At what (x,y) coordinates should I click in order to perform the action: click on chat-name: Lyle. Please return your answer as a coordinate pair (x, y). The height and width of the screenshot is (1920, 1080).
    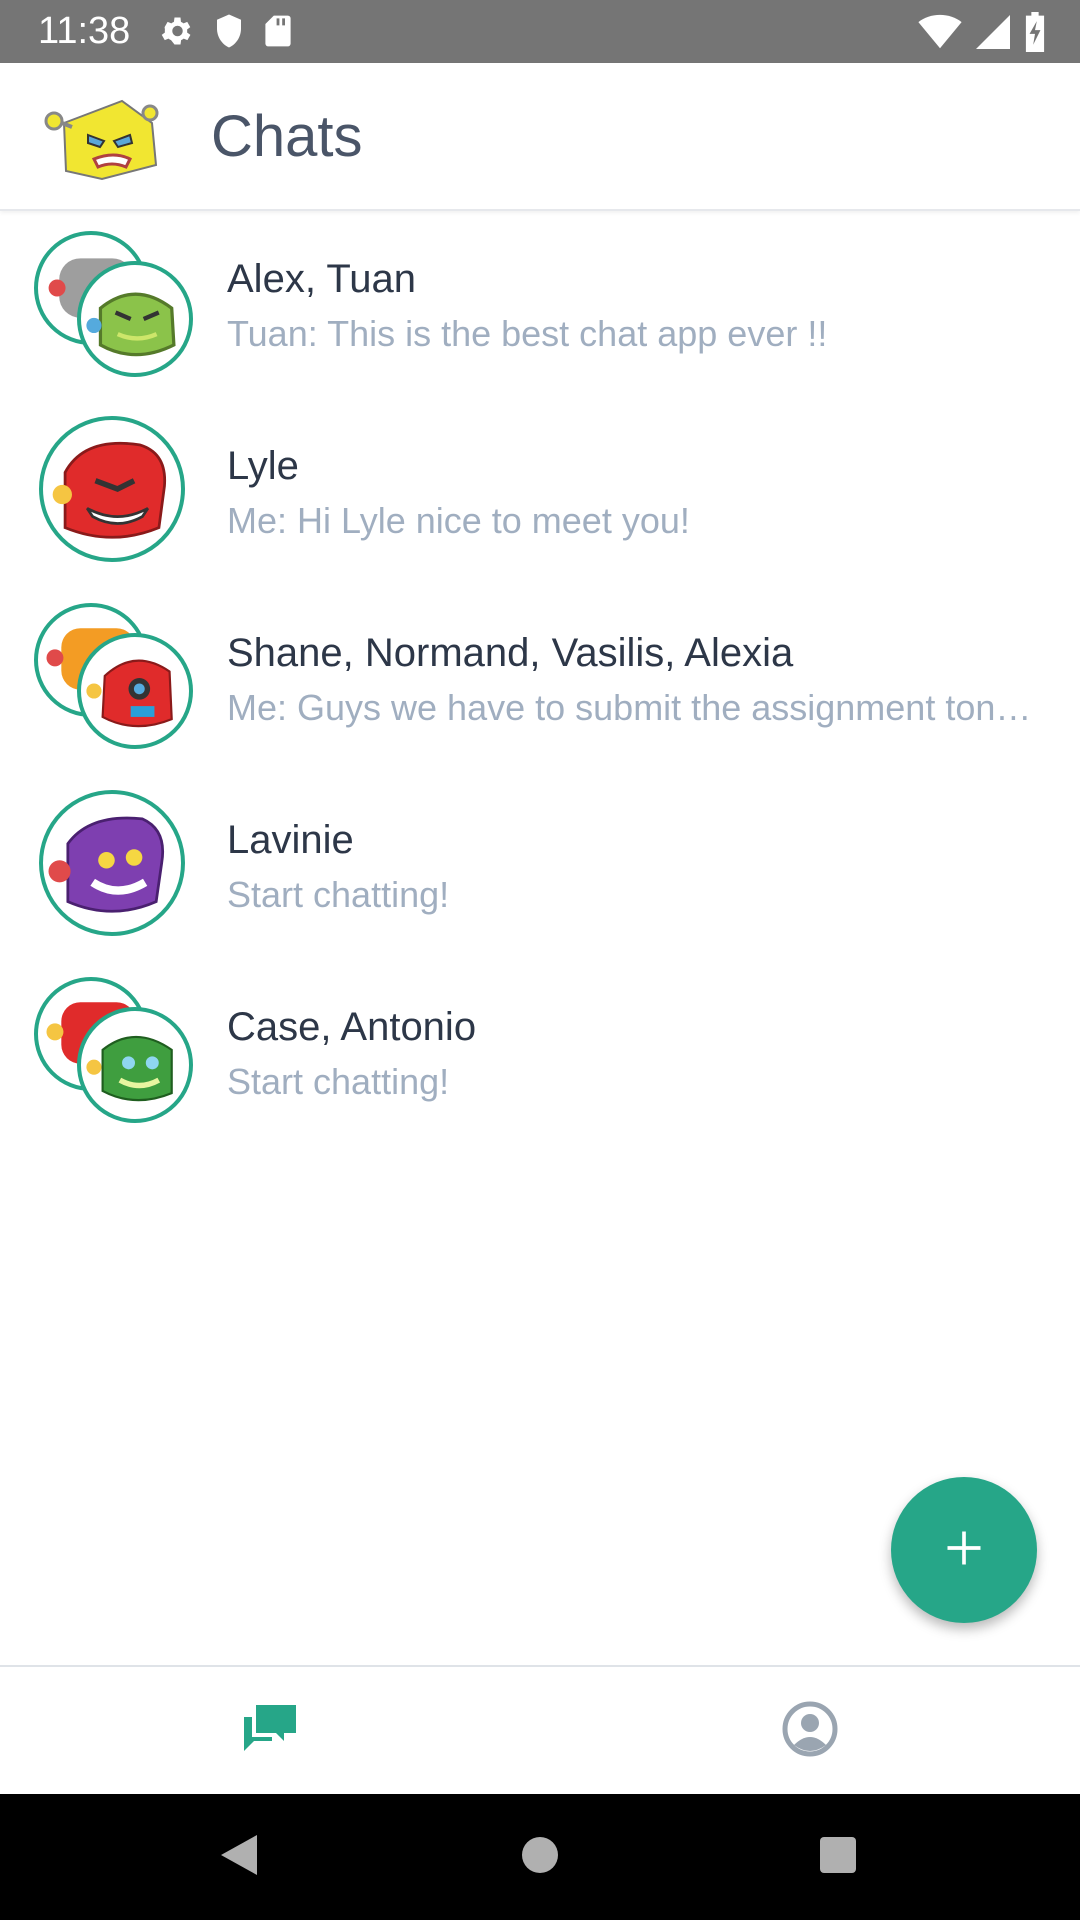
    Looking at the image, I should click on (263, 466).